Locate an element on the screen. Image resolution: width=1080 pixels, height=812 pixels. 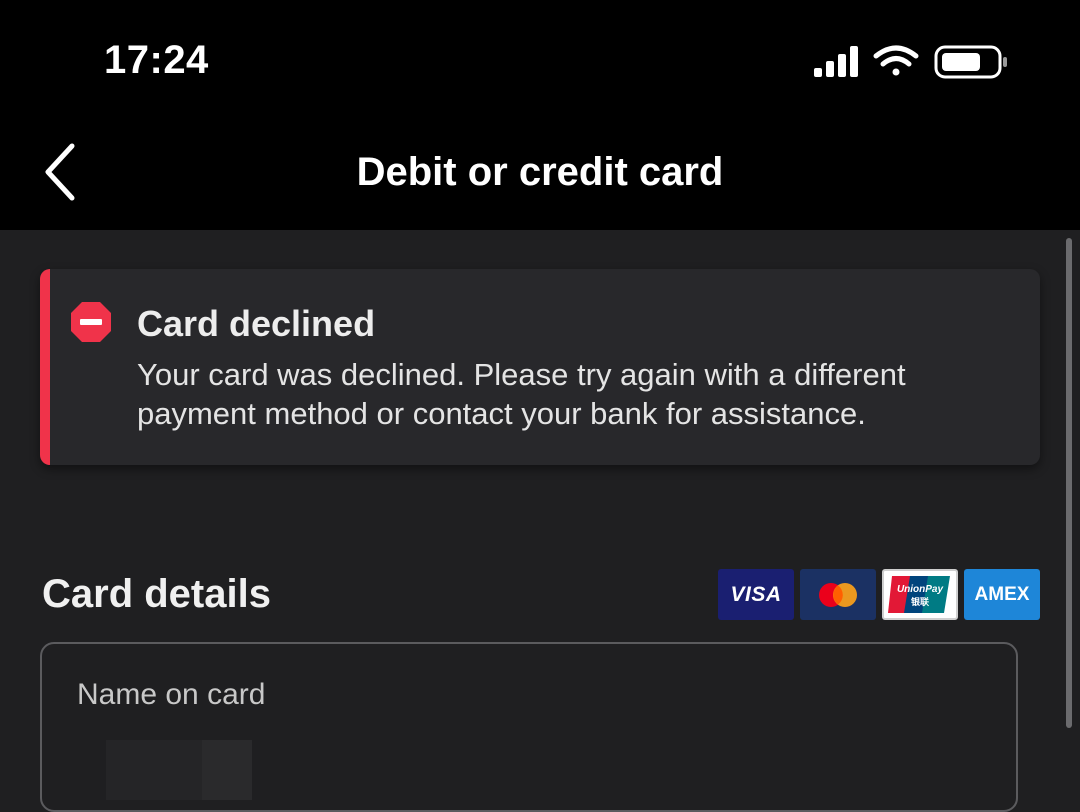
name-on-card-label: Name on card is located at coordinates (171, 694).